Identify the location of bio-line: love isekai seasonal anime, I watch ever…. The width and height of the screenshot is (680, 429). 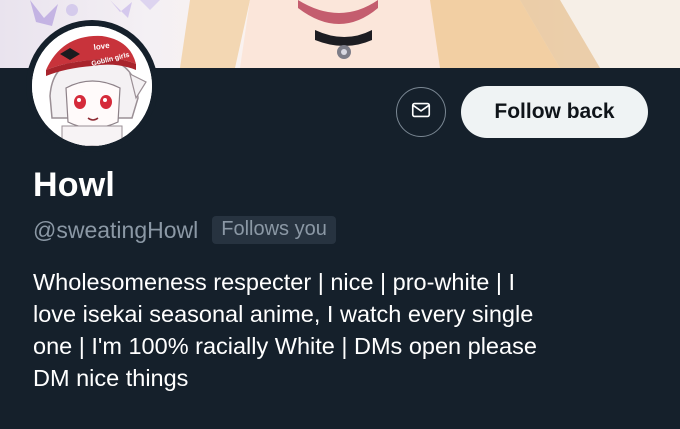
(283, 314).